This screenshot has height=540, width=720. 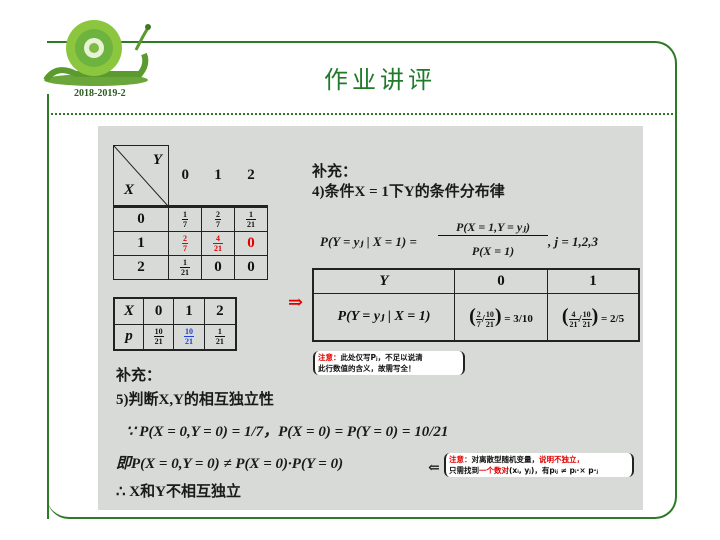 I want to click on page-title: 作业讲评, so click(x=380, y=80).